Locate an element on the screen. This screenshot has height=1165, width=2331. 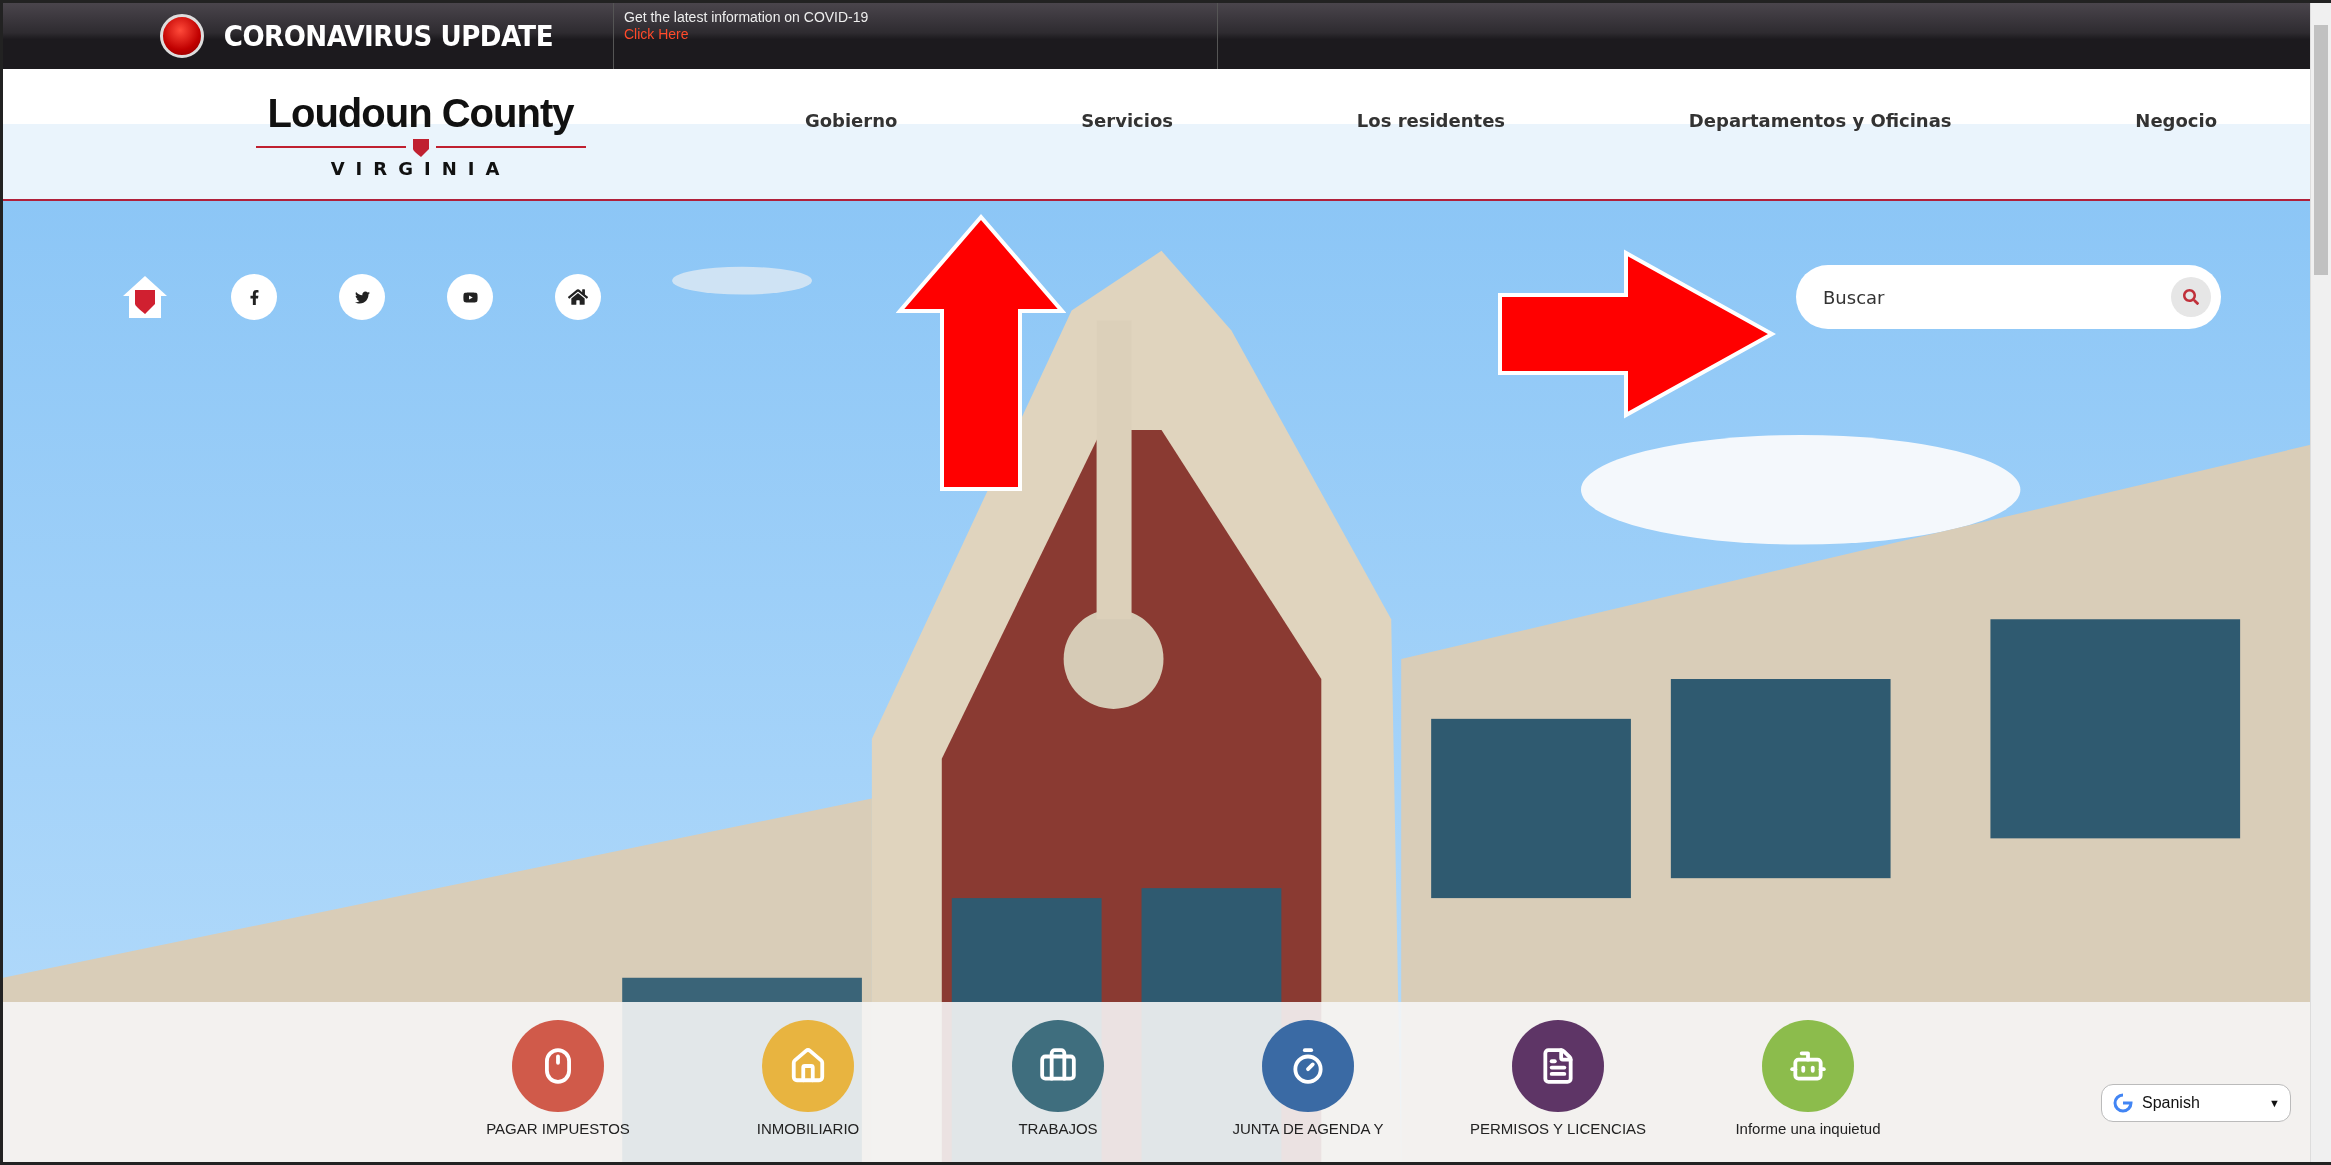
quick-link-label: JUNTA DE AGENDA Y is located at coordinates (1308, 1128).